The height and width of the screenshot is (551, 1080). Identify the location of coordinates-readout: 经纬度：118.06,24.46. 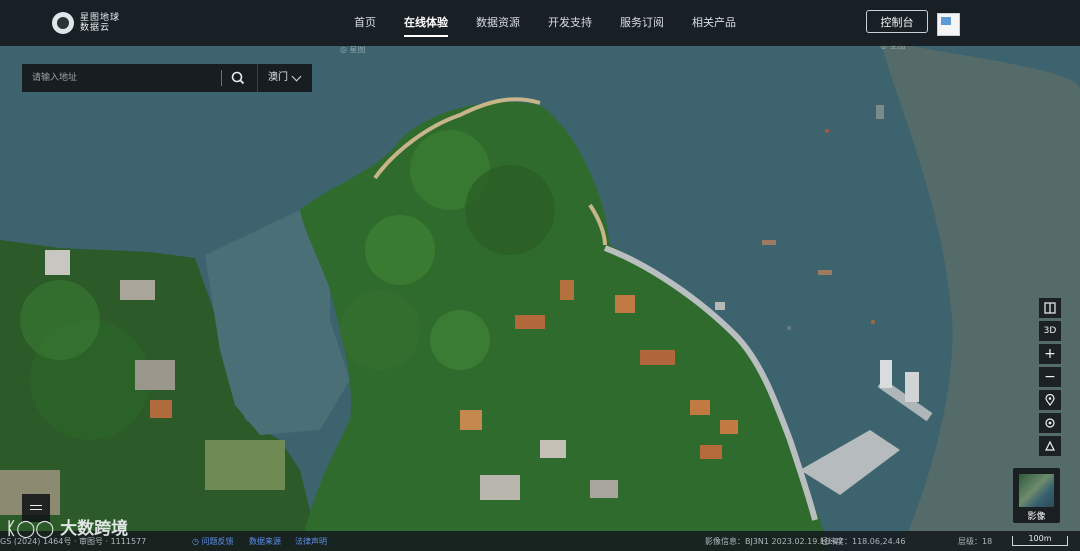
(863, 541).